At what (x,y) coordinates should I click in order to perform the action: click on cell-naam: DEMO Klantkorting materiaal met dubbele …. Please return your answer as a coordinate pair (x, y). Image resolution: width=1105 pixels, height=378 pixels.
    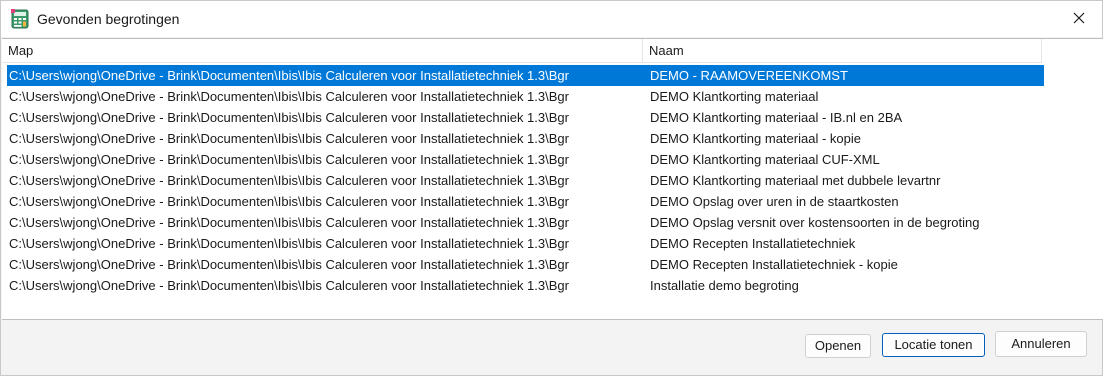
    Looking at the image, I should click on (795, 180).